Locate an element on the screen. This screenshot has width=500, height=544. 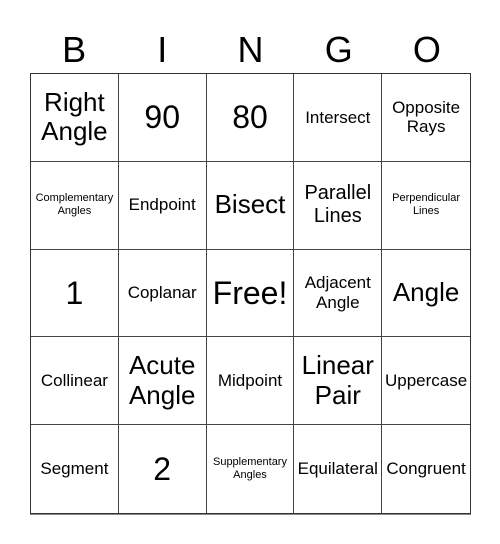
bingo-cell-text: Linear Pair is located at coordinates (337, 379).